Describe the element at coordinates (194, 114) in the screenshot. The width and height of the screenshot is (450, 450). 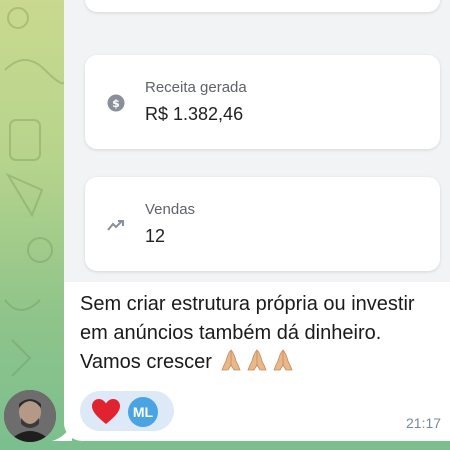
I see `revenue-value: R$ 1.382,46` at that location.